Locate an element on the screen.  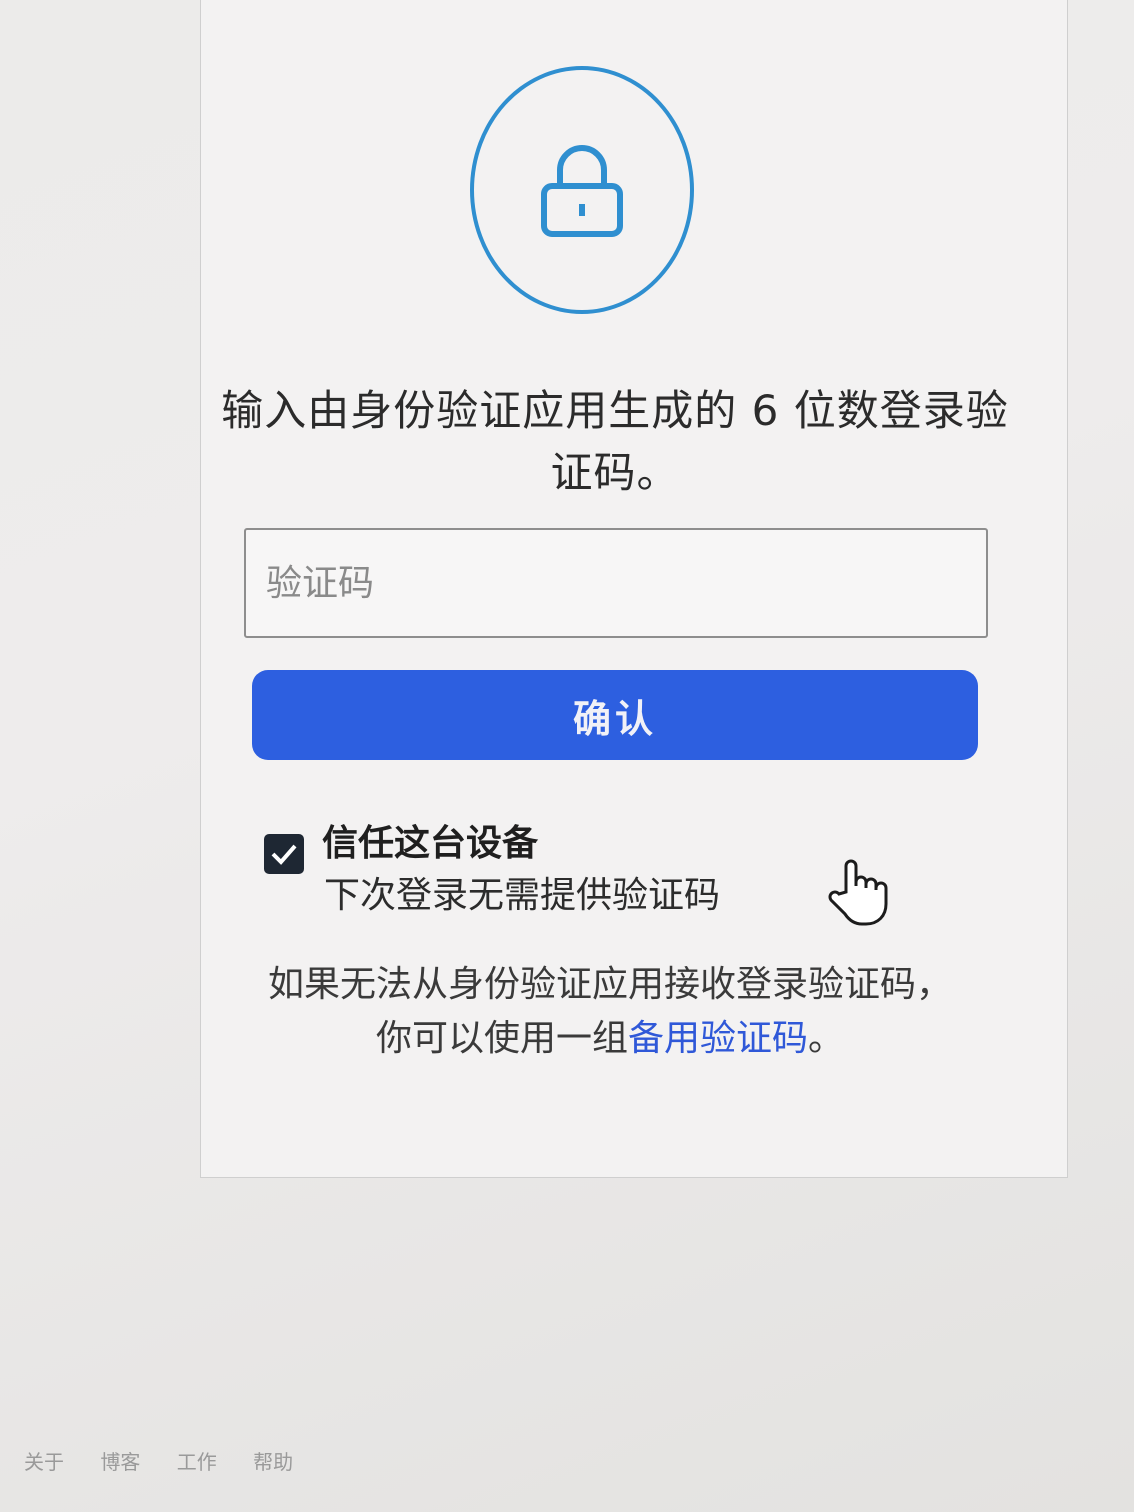
verification-code-input is located at coordinates (616, 583).